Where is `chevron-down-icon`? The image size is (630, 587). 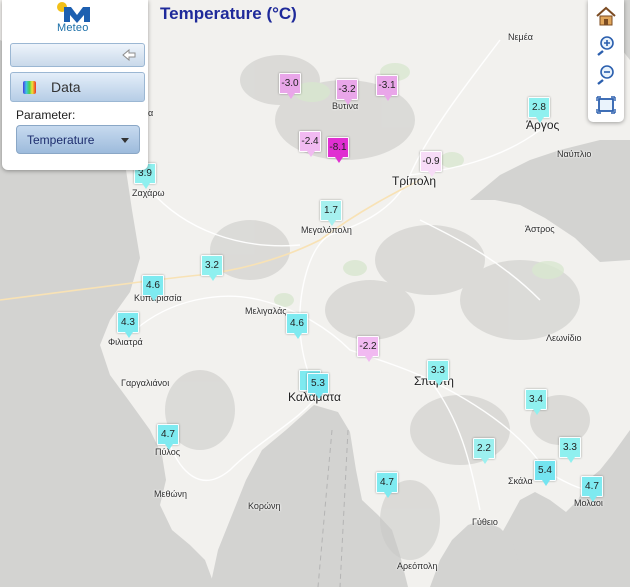 chevron-down-icon is located at coordinates (125, 140).